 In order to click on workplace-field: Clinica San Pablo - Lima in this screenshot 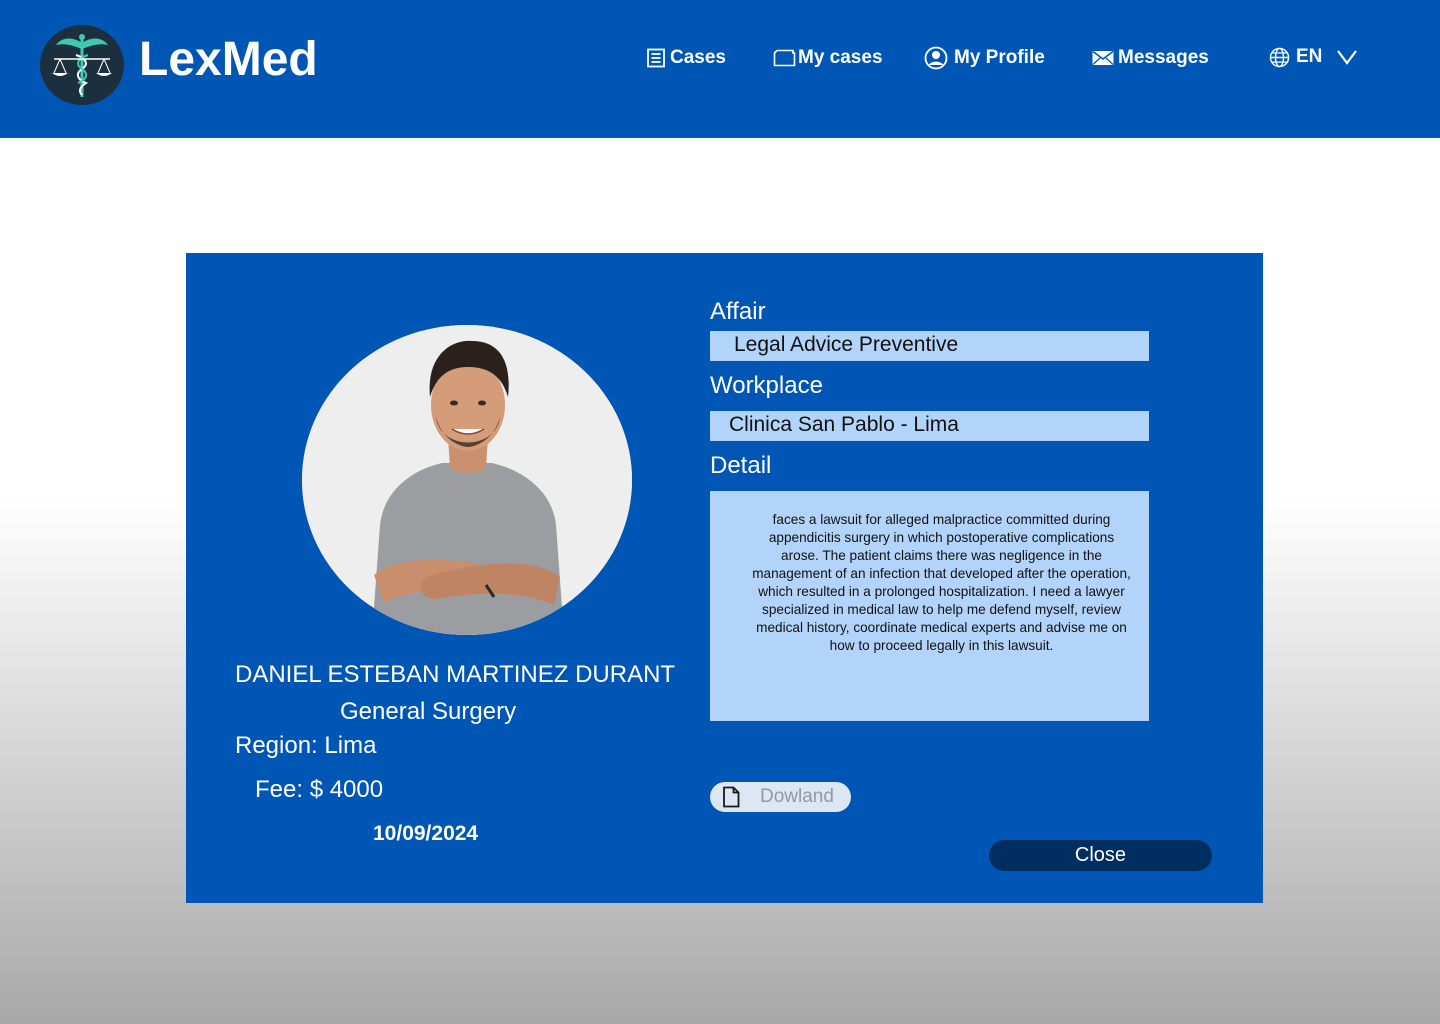, I will do `click(929, 426)`.